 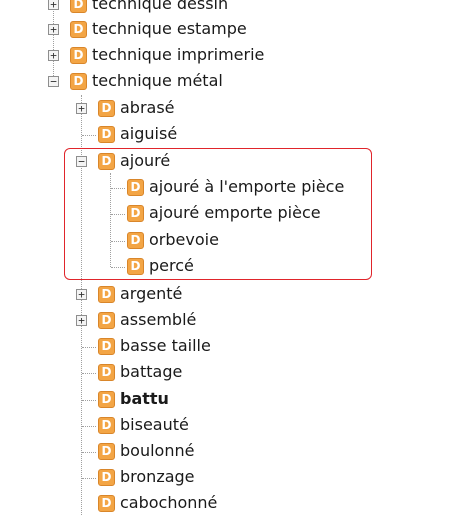 I want to click on tree-connector-level0, so click(x=53, y=41).